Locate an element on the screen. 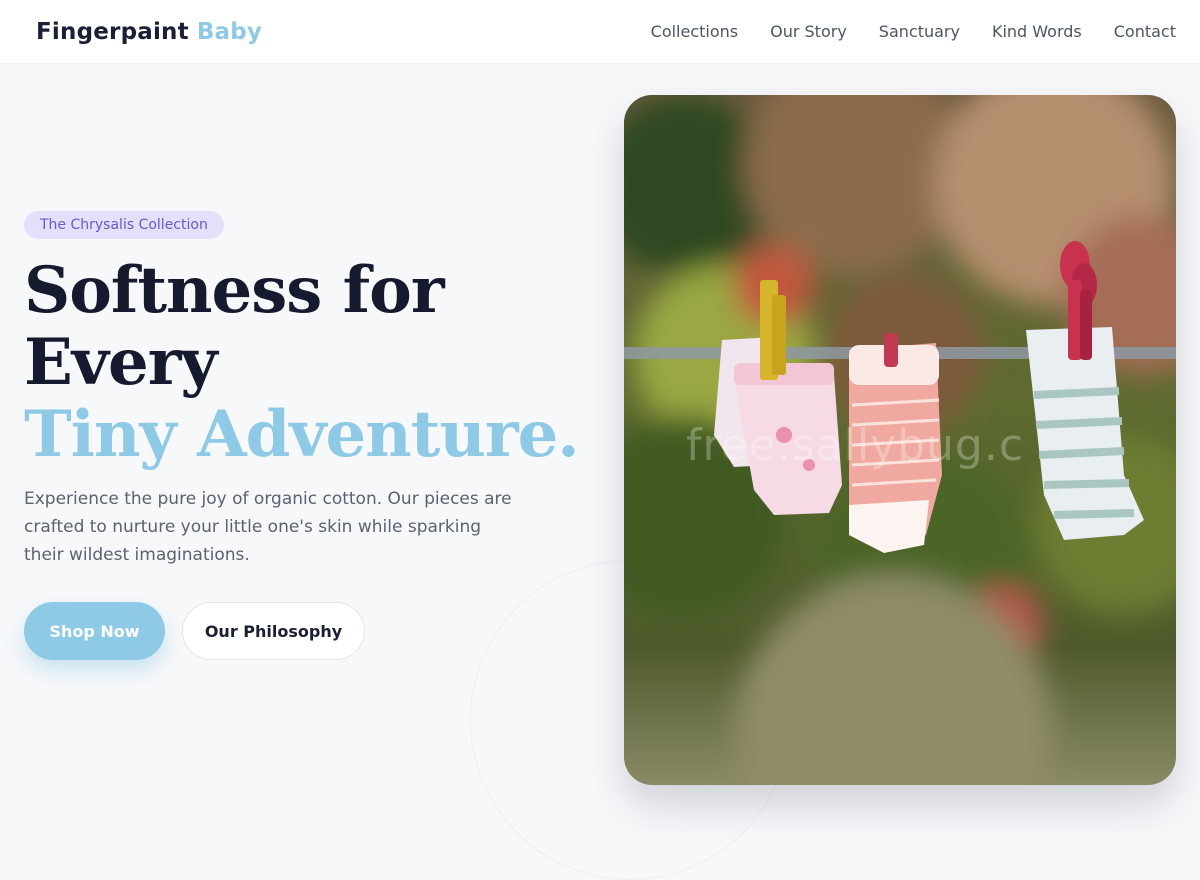 This screenshot has height=880, width=1200. nav-link-contact: Contact is located at coordinates (1145, 31).